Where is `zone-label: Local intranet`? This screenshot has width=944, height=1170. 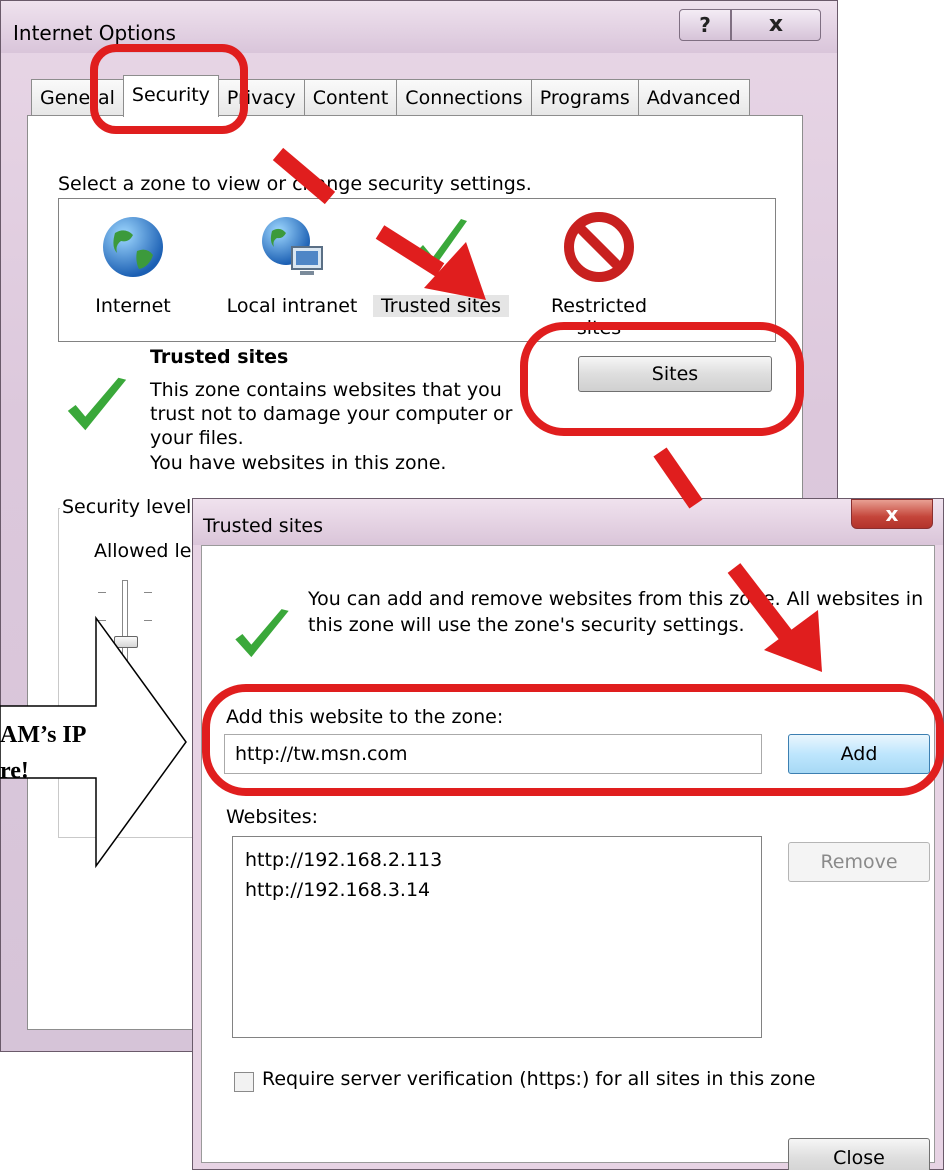
zone-label: Local intranet is located at coordinates (292, 306).